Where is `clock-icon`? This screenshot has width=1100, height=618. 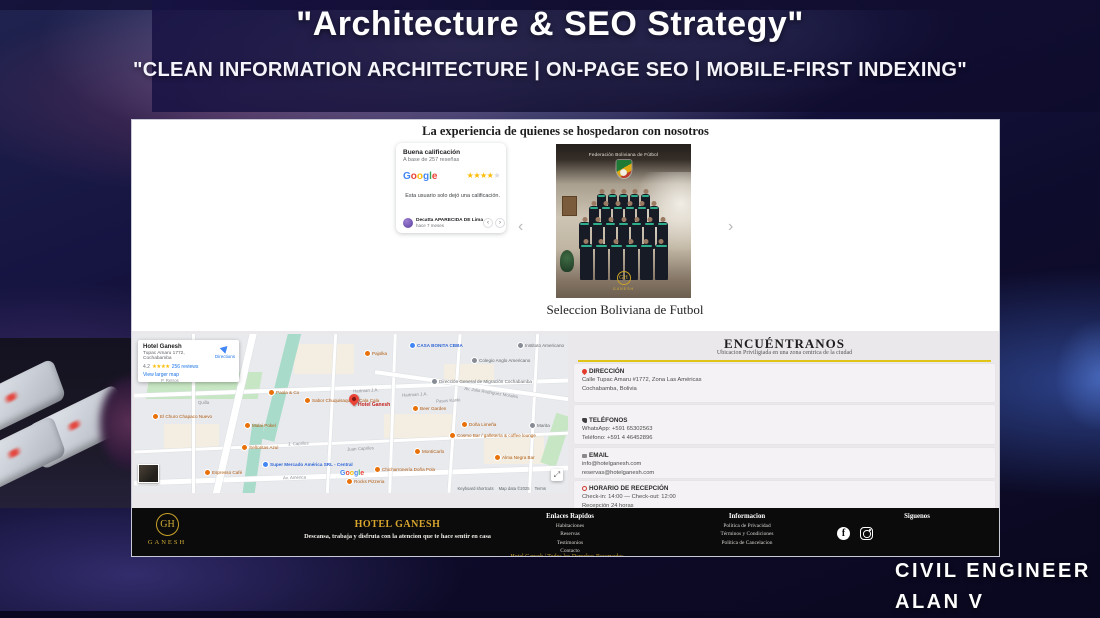
clock-icon is located at coordinates (584, 488).